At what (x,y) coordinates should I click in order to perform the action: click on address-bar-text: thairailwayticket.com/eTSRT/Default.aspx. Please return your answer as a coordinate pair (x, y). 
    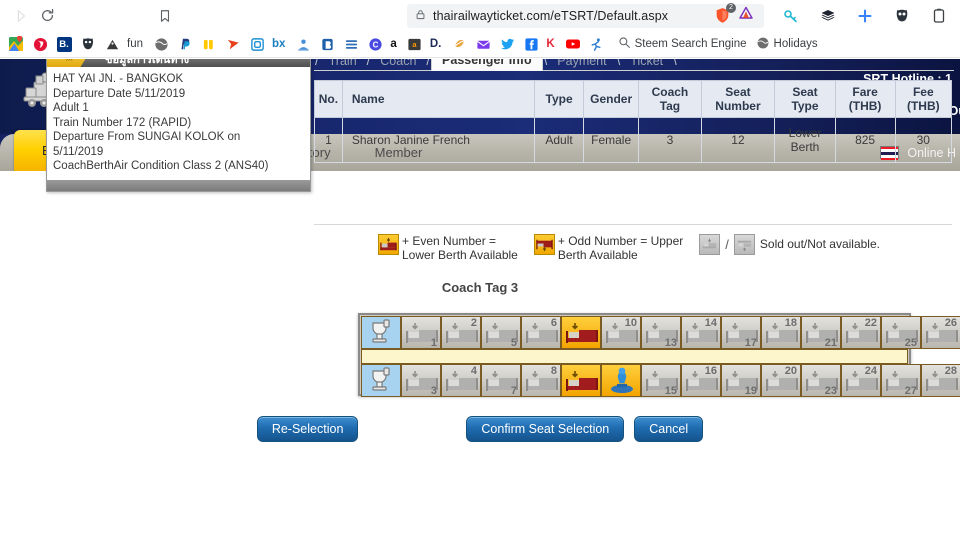
    Looking at the image, I should click on (551, 15).